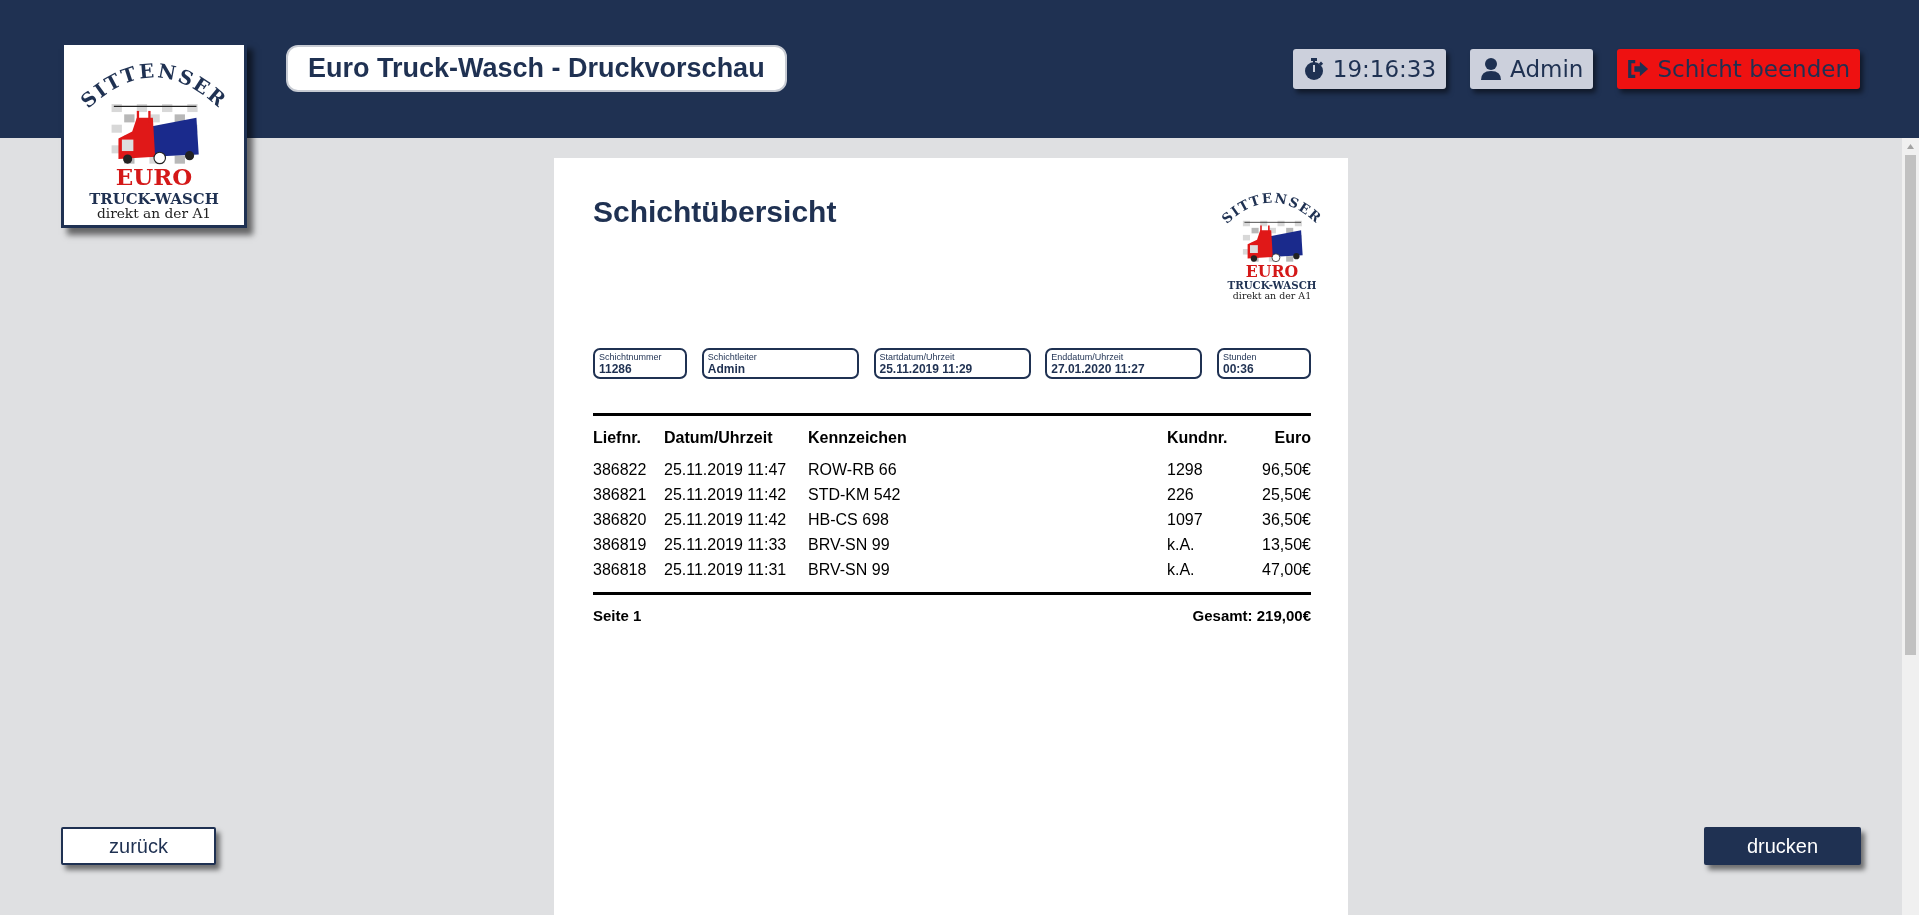 The image size is (1919, 915). I want to click on table-cell-text: 386821, so click(620, 495).